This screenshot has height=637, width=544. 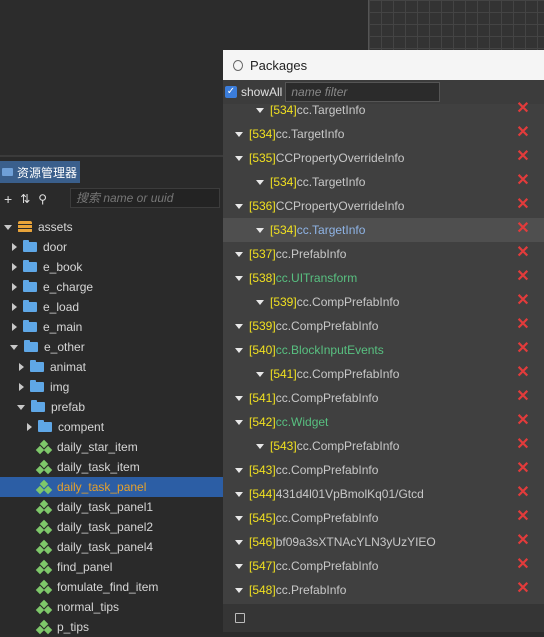 I want to click on tree-item: find_panel, so click(x=111, y=567).